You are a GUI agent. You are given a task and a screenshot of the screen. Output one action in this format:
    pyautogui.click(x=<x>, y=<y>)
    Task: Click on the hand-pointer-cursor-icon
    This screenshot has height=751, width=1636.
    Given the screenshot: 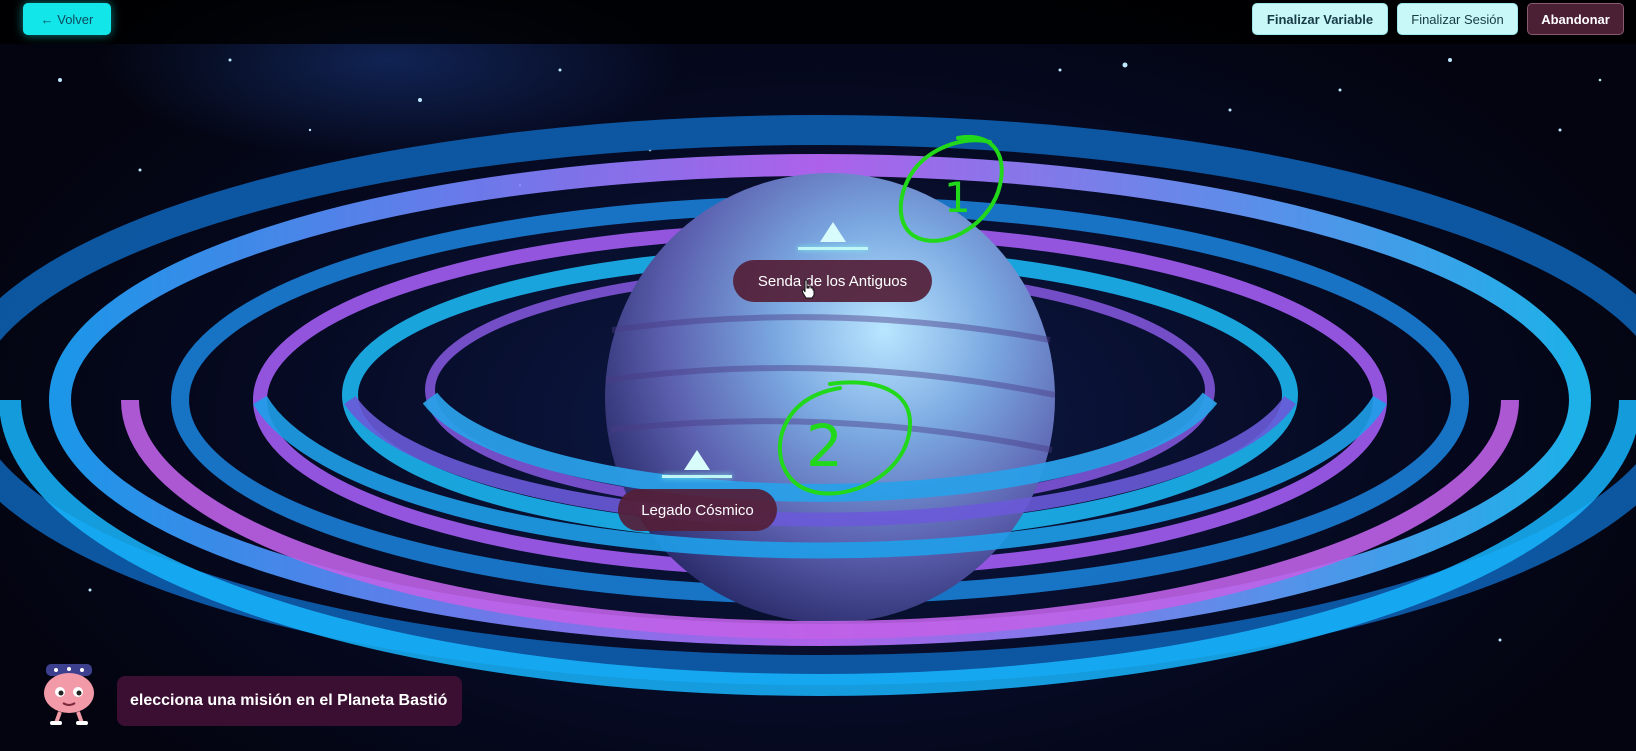 What is the action you would take?
    pyautogui.click(x=808, y=289)
    